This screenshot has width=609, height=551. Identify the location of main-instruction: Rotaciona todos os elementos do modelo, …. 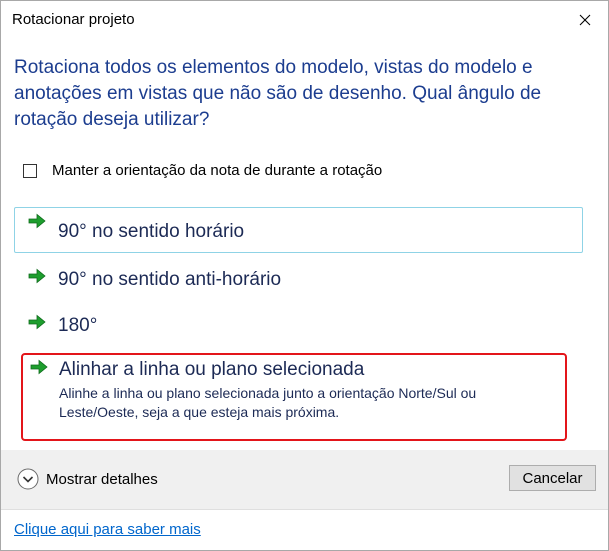
(278, 93).